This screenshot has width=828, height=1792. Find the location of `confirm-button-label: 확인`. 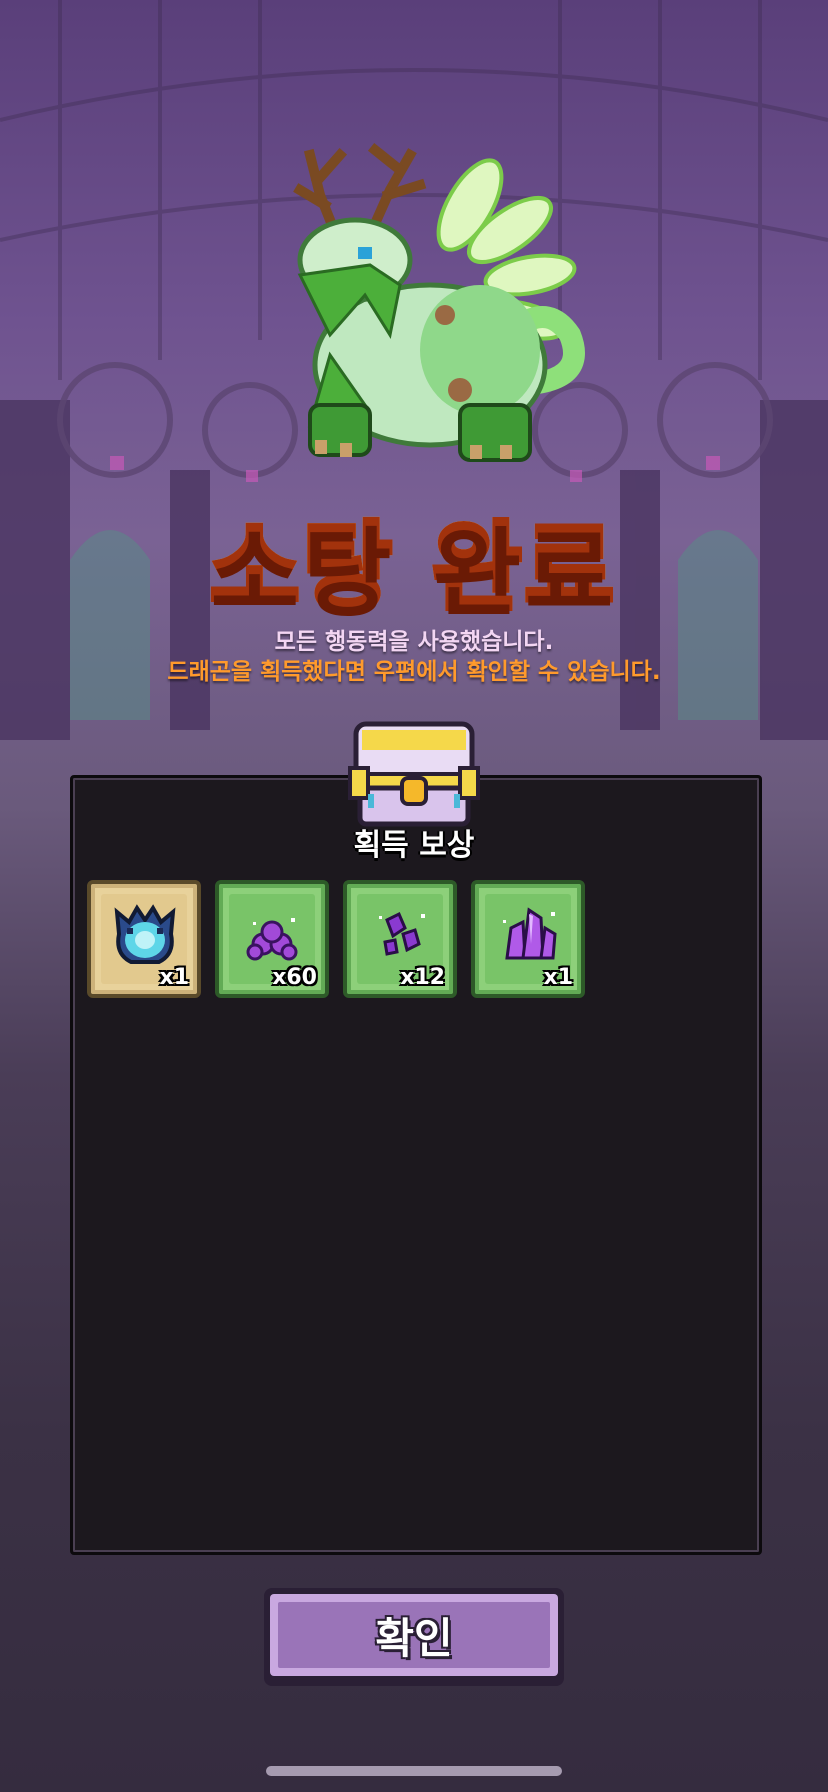

confirm-button-label: 확인 is located at coordinates (414, 1638).